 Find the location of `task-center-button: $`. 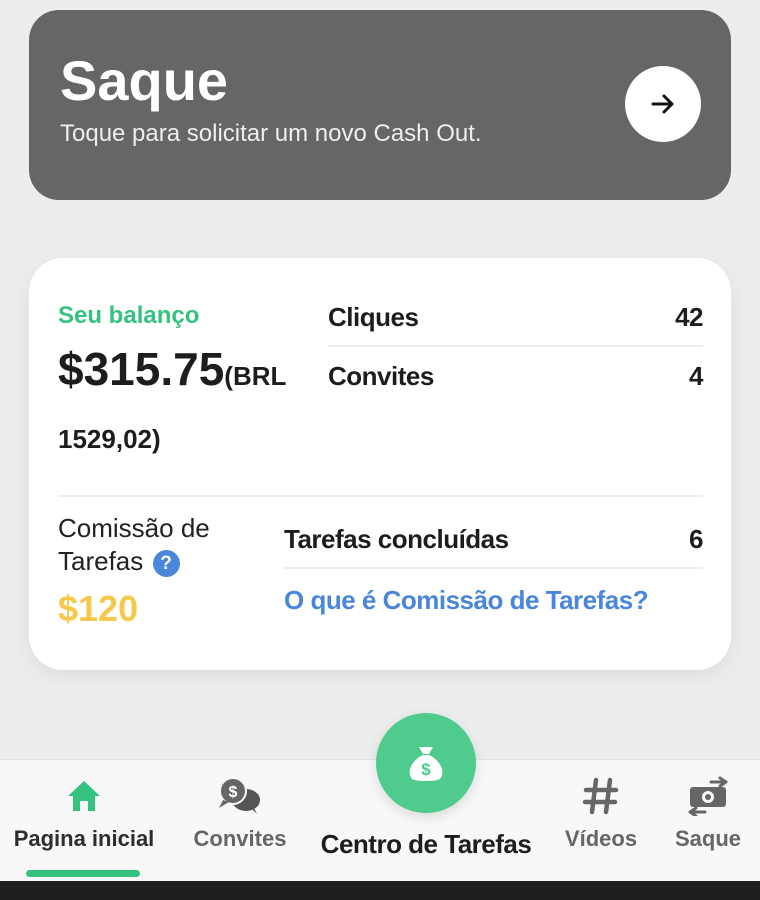

task-center-button: $ is located at coordinates (426, 763).